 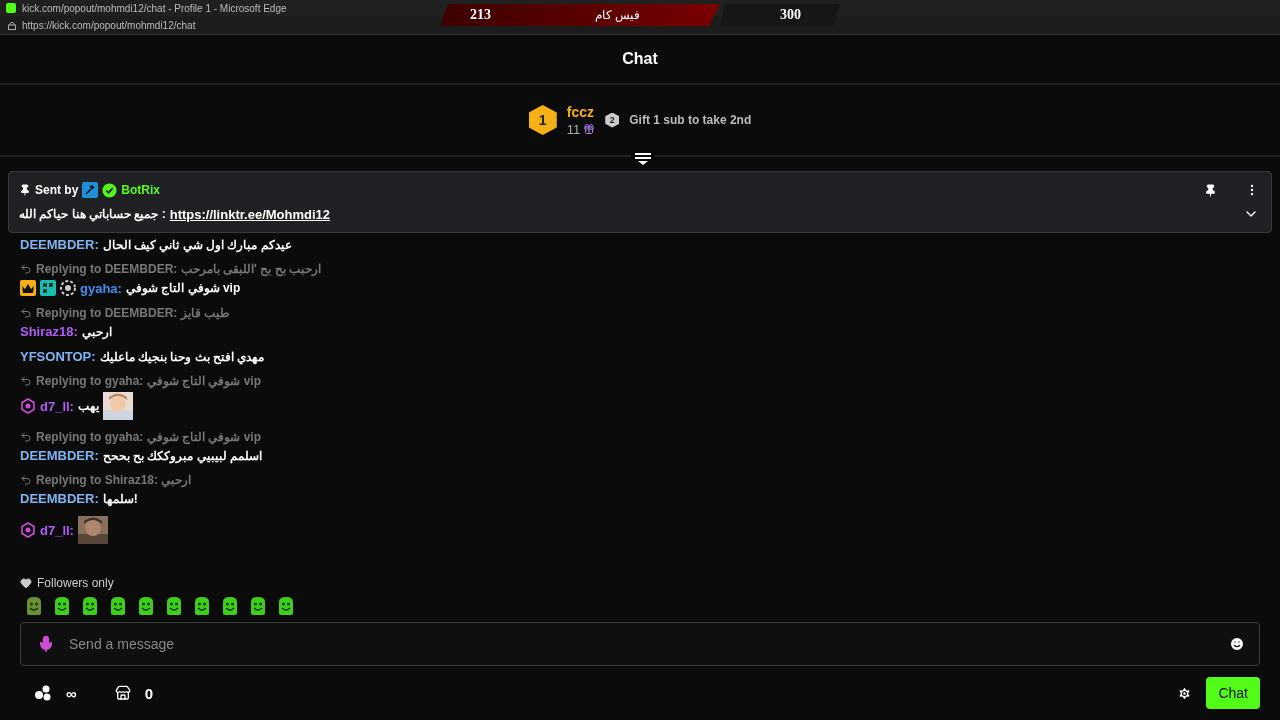 What do you see at coordinates (28, 288) in the screenshot?
I see `crown-badge-icon` at bounding box center [28, 288].